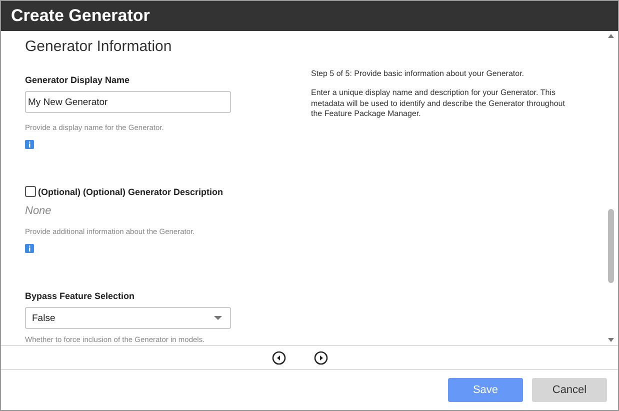 The height and width of the screenshot is (411, 619). Describe the element at coordinates (38, 211) in the screenshot. I see `field-value: None` at that location.